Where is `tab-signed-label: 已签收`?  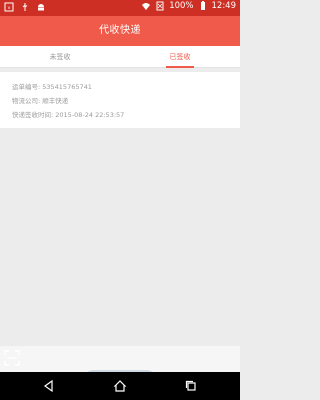 tab-signed-label: 已签收 is located at coordinates (180, 57).